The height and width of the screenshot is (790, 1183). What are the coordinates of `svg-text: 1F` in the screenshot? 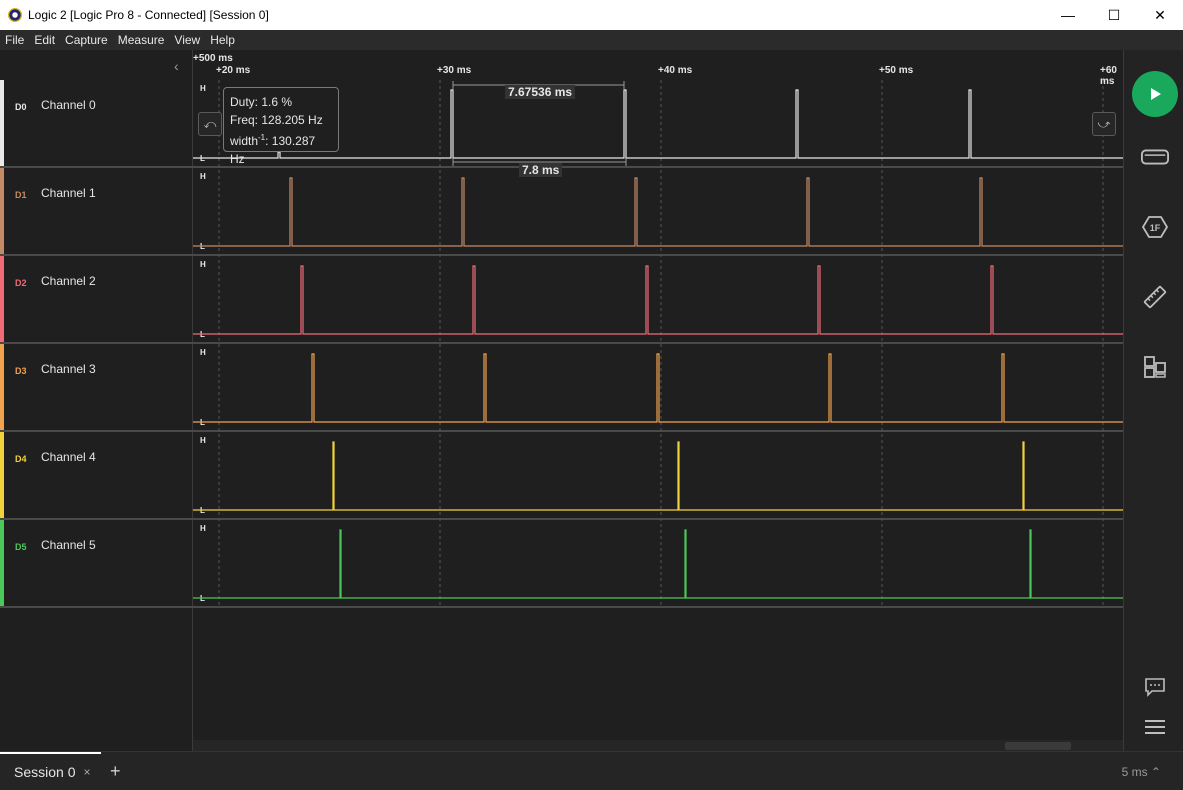 It's located at (1155, 228).